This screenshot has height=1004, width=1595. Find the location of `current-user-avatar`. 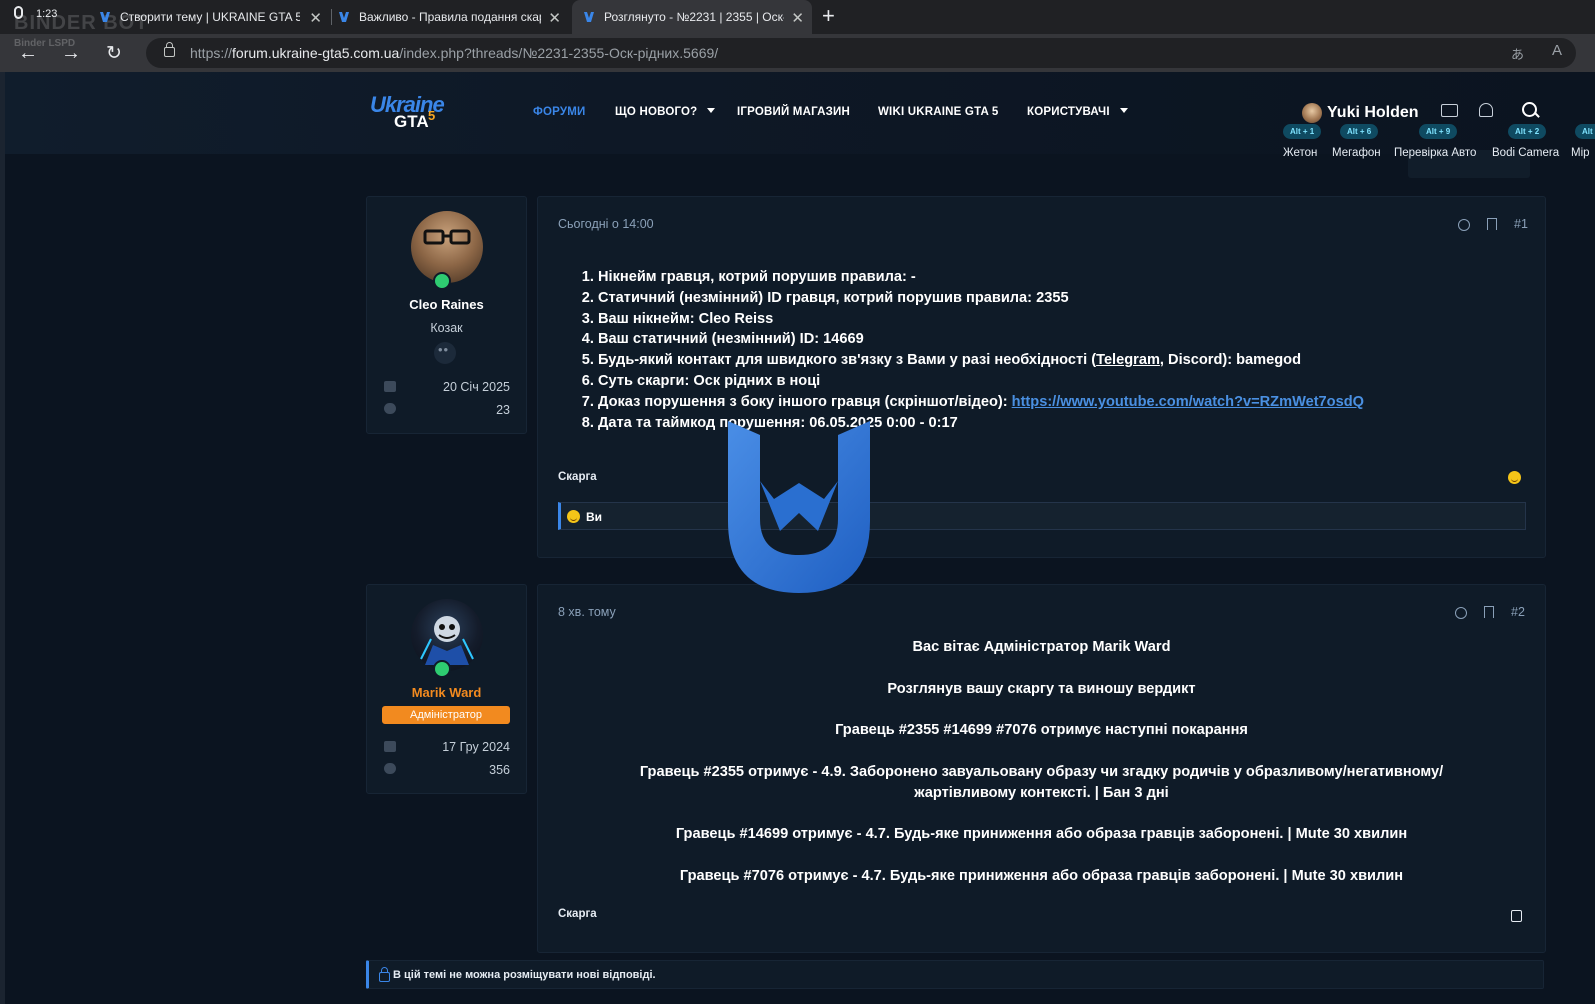

current-user-avatar is located at coordinates (1312, 113).